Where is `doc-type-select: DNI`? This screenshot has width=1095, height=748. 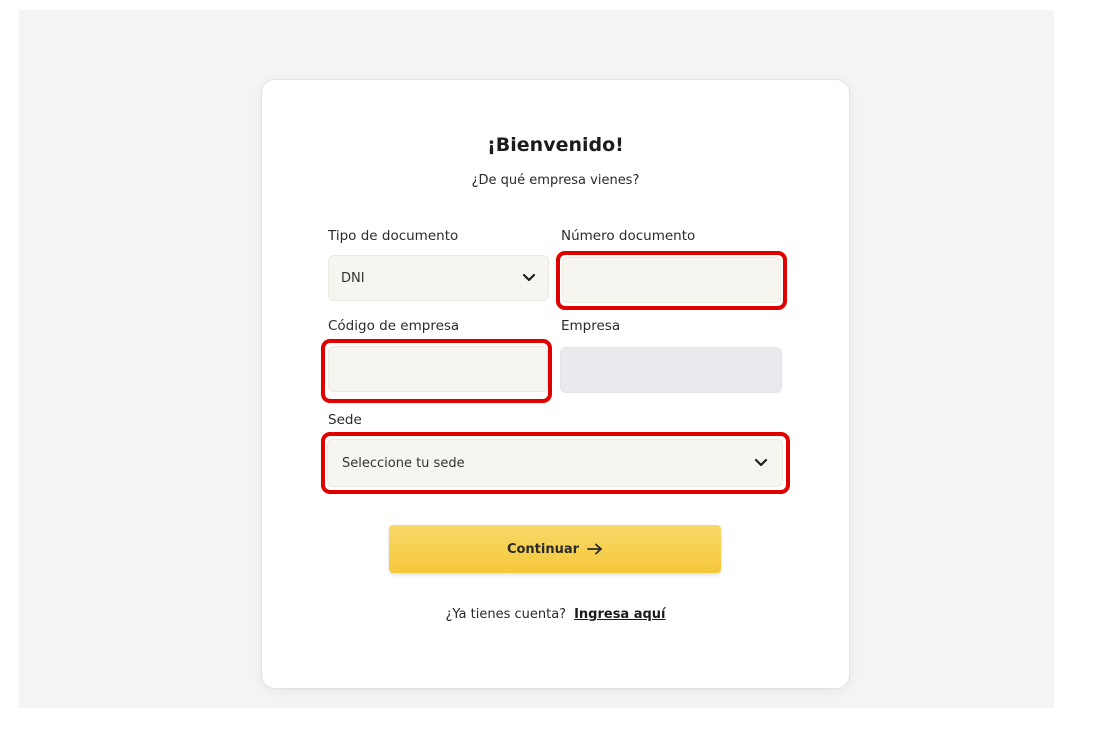 doc-type-select: DNI is located at coordinates (438, 278).